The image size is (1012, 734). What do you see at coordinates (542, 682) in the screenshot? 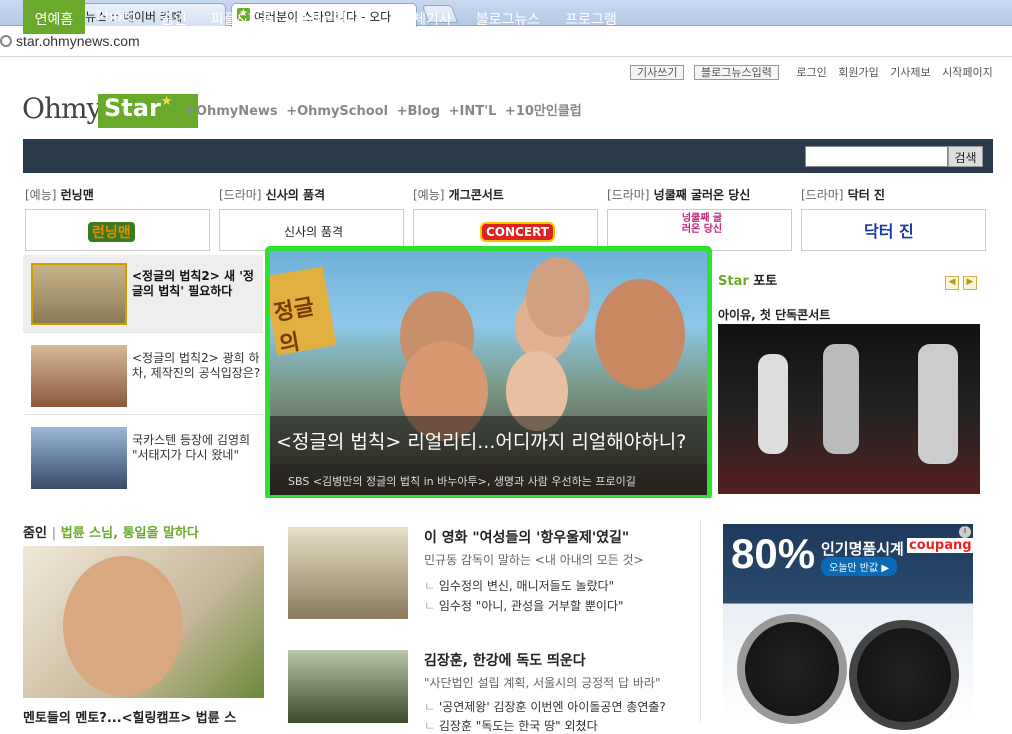
I see `news-desc: "사단법인 설립 계획, 서울시의 긍정적 답 바라"` at bounding box center [542, 682].